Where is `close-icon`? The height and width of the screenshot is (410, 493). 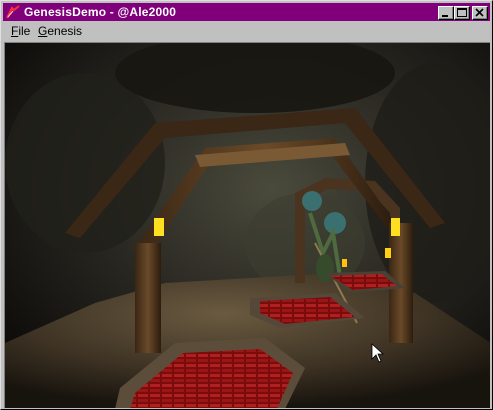 close-icon is located at coordinates (479, 12).